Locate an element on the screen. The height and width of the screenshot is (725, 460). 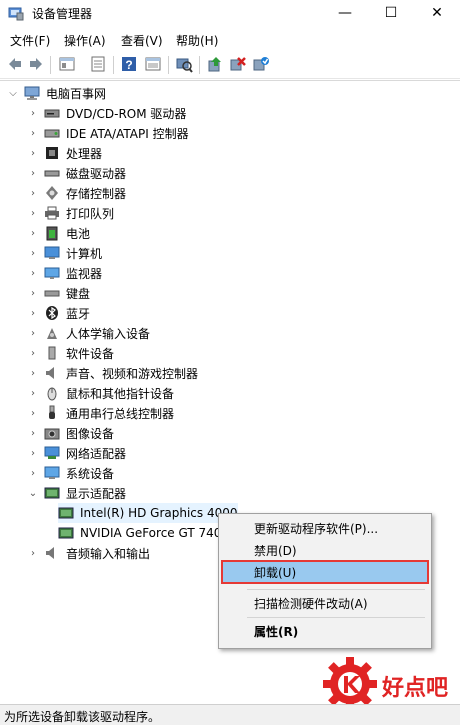
monitor-icon is located at coordinates (52, 273).